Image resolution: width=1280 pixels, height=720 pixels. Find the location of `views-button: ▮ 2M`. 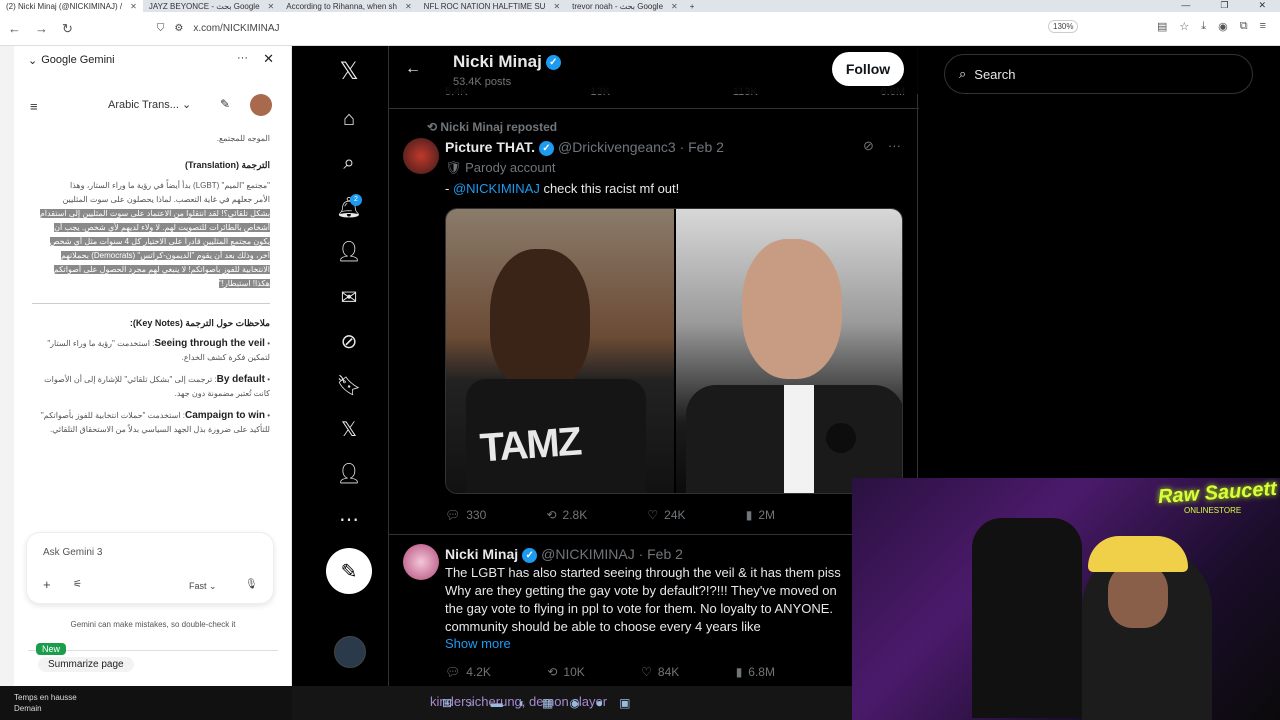

views-button: ▮ 2M is located at coordinates (760, 515).